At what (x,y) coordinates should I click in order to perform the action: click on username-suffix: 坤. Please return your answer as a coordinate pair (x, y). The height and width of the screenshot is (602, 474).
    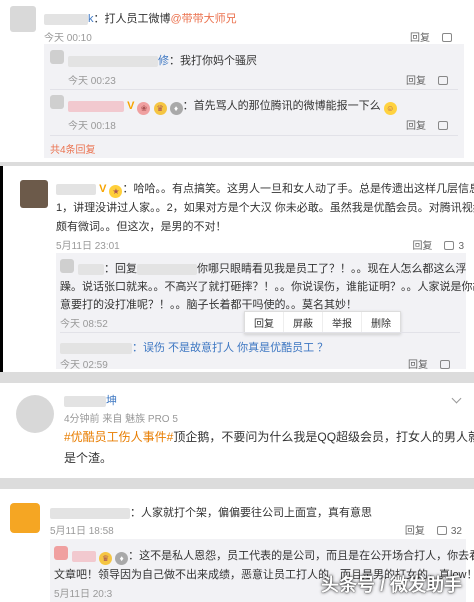
    Looking at the image, I should click on (111, 401).